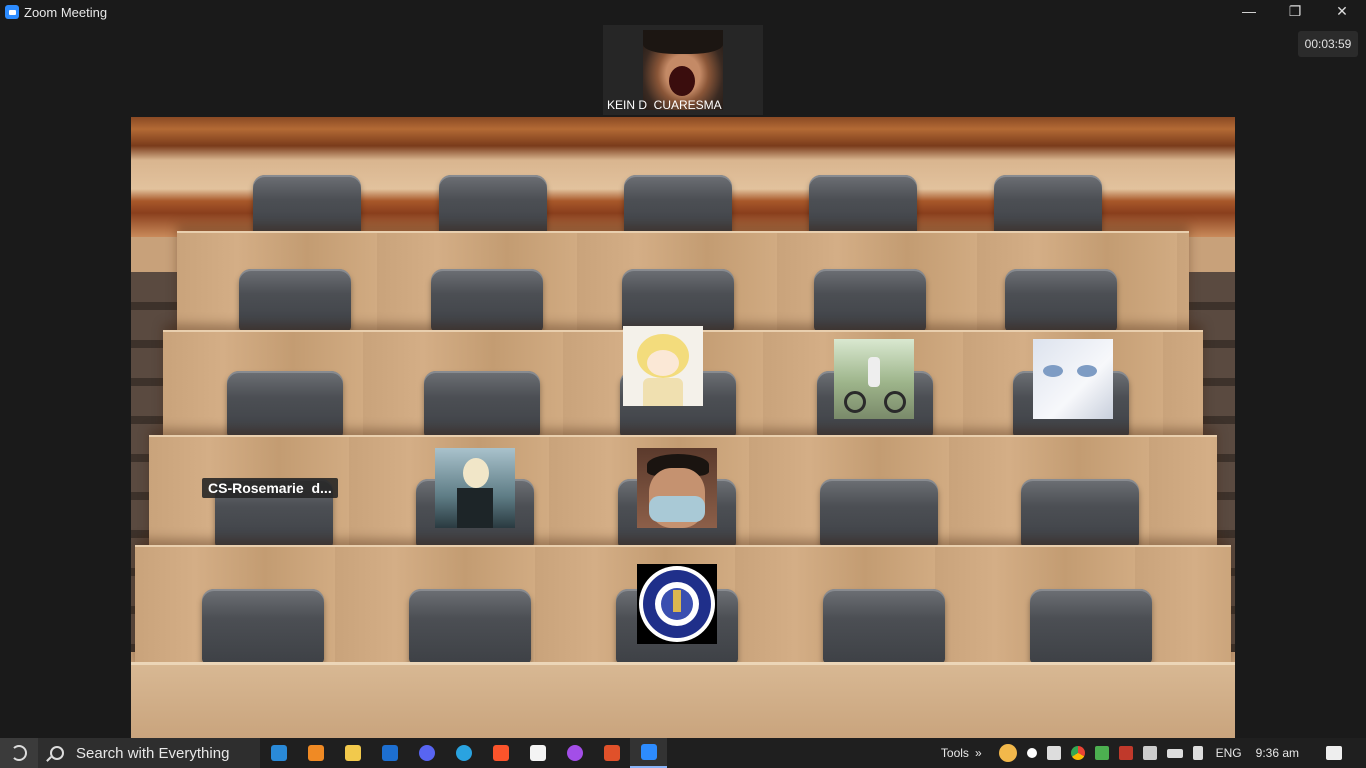  Describe the element at coordinates (1334, 753) in the screenshot. I see `notifications-icon` at that location.